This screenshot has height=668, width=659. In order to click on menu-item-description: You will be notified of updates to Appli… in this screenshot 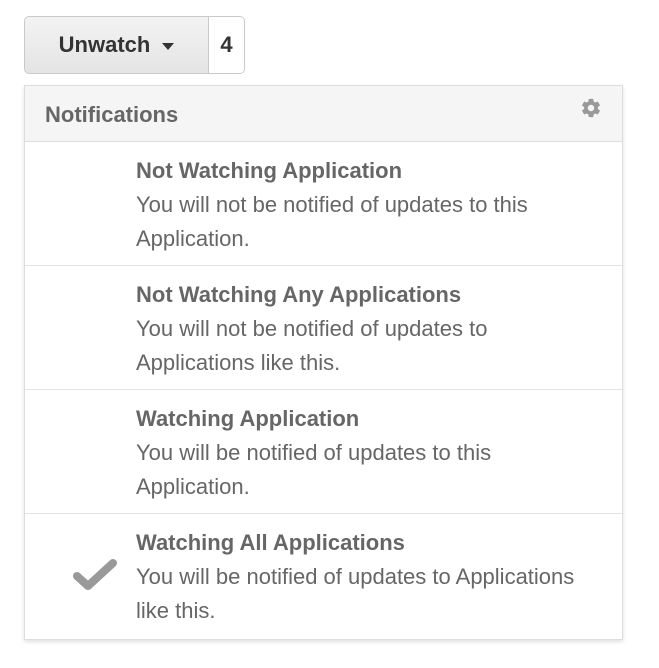, I will do `click(355, 593)`.